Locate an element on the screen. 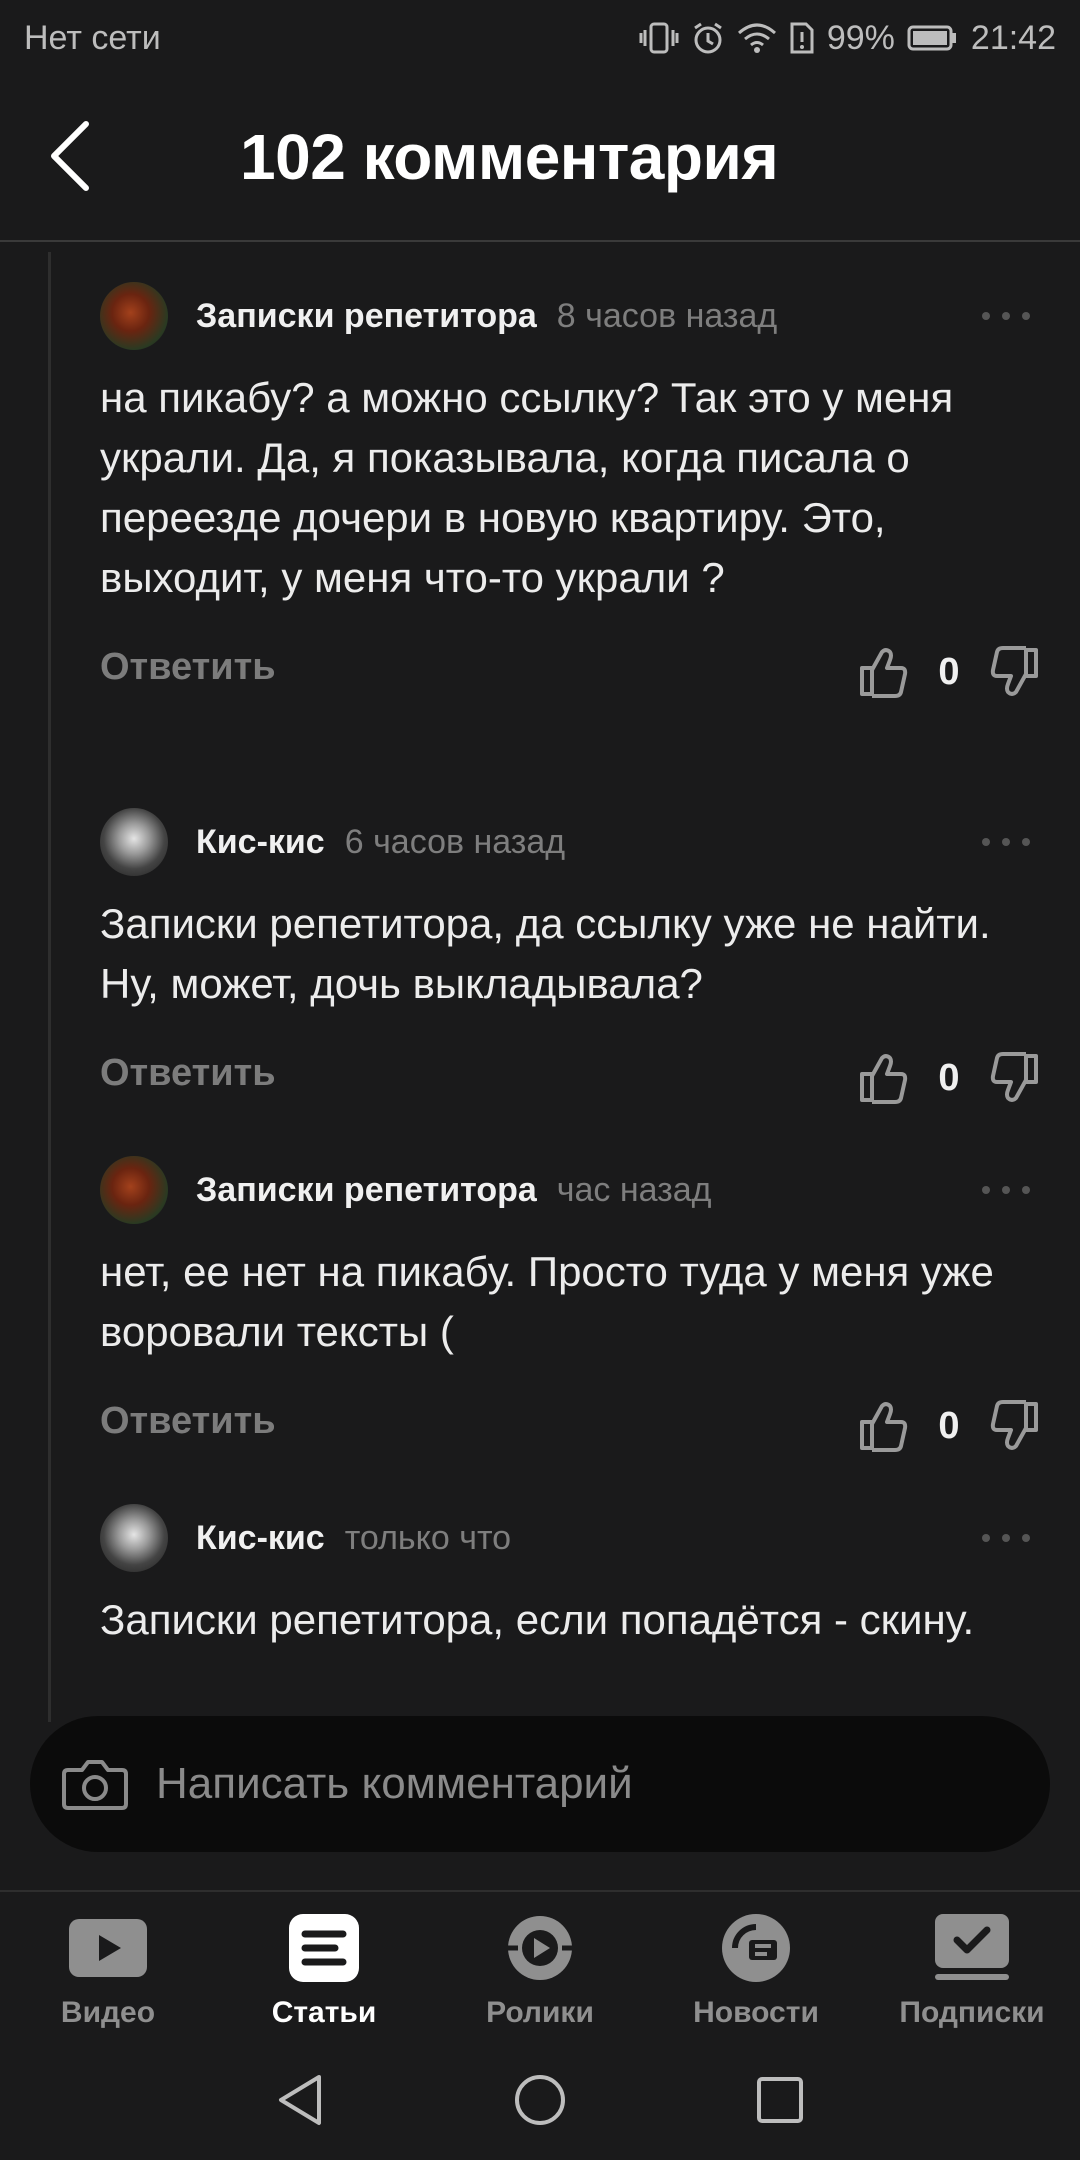 This screenshot has width=1080, height=2160. clock: 21:42 is located at coordinates (1013, 37).